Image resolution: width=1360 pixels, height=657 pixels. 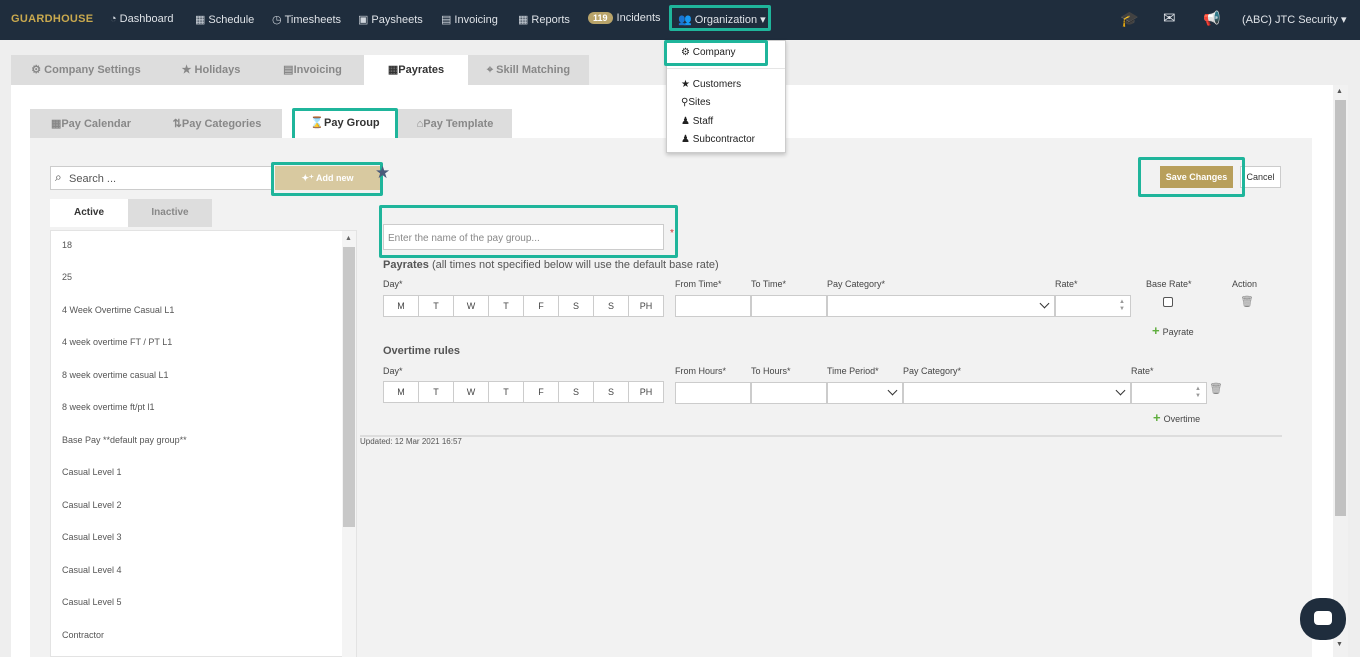 I want to click on ot-day-toggle-tue: T, so click(x=436, y=392).